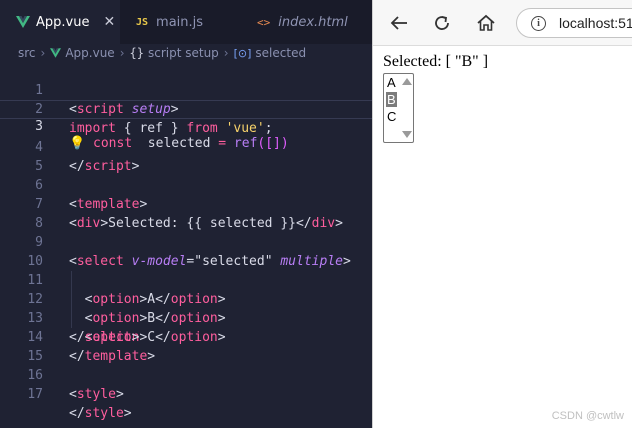 The image size is (632, 428). I want to click on code-line: 4 </script>, so click(186, 146).